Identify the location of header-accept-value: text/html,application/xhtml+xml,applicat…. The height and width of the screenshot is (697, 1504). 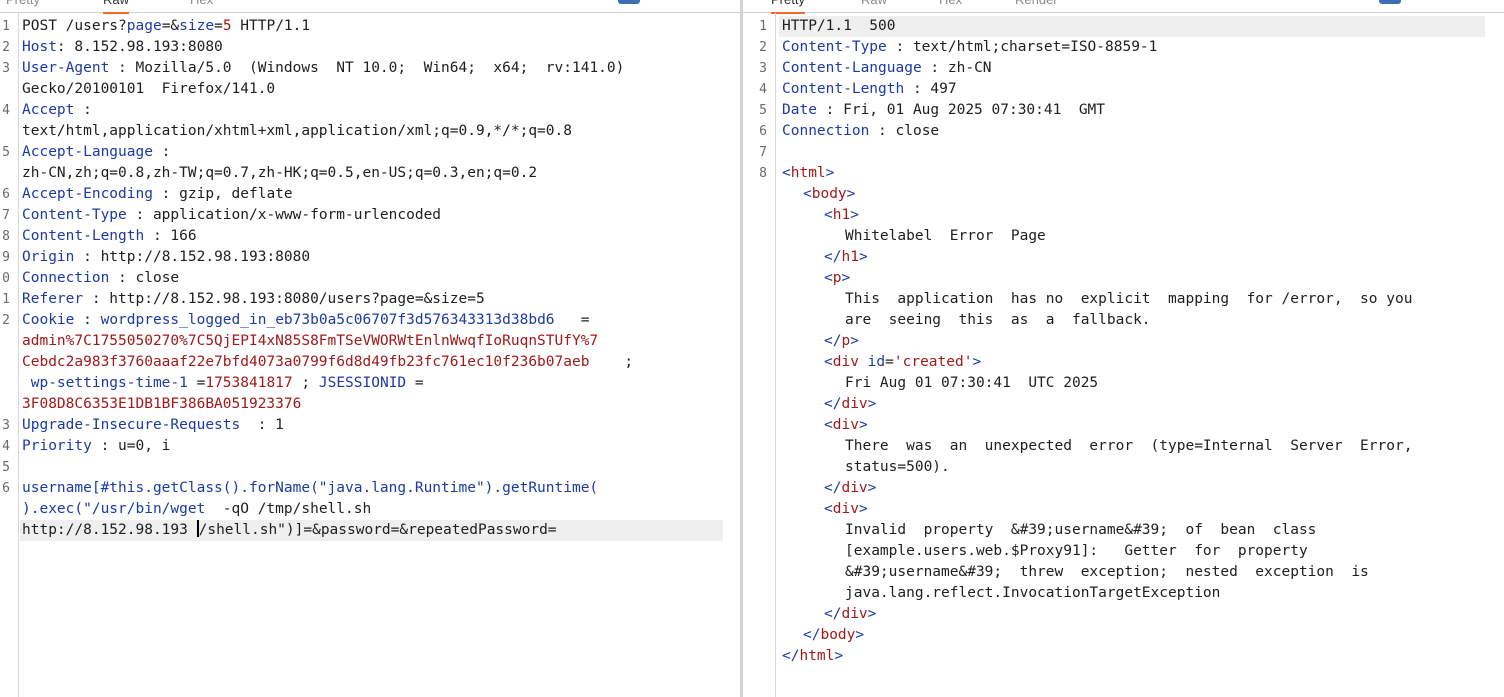
(297, 131).